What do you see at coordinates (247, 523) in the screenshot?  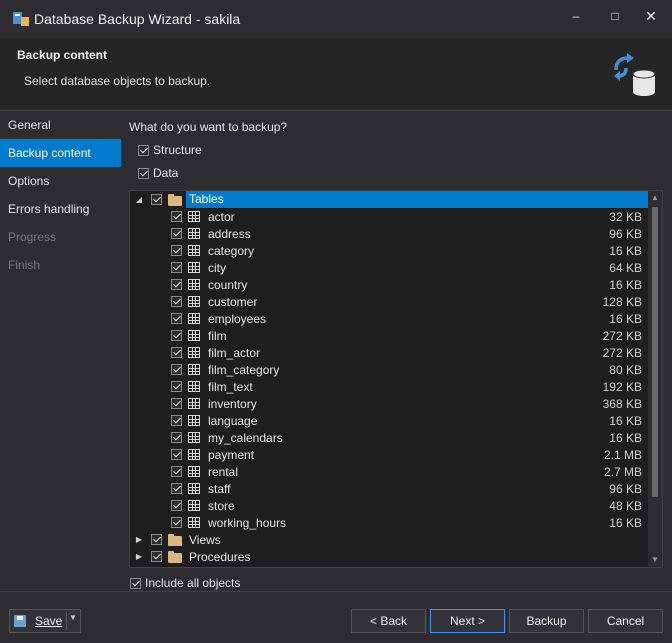 I see `table-name: working_hours` at bounding box center [247, 523].